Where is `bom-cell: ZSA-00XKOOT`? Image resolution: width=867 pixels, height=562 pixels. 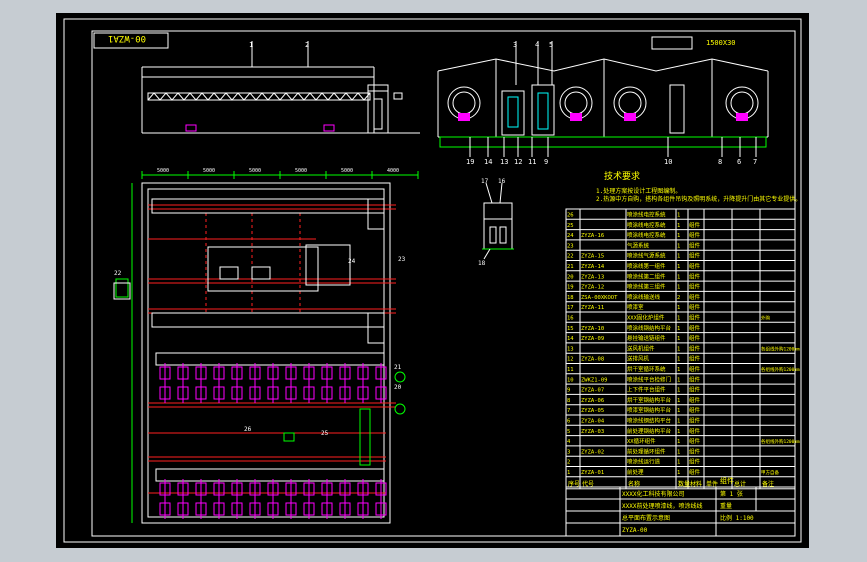
bom-cell: ZSA-00XKOOT is located at coordinates (599, 298).